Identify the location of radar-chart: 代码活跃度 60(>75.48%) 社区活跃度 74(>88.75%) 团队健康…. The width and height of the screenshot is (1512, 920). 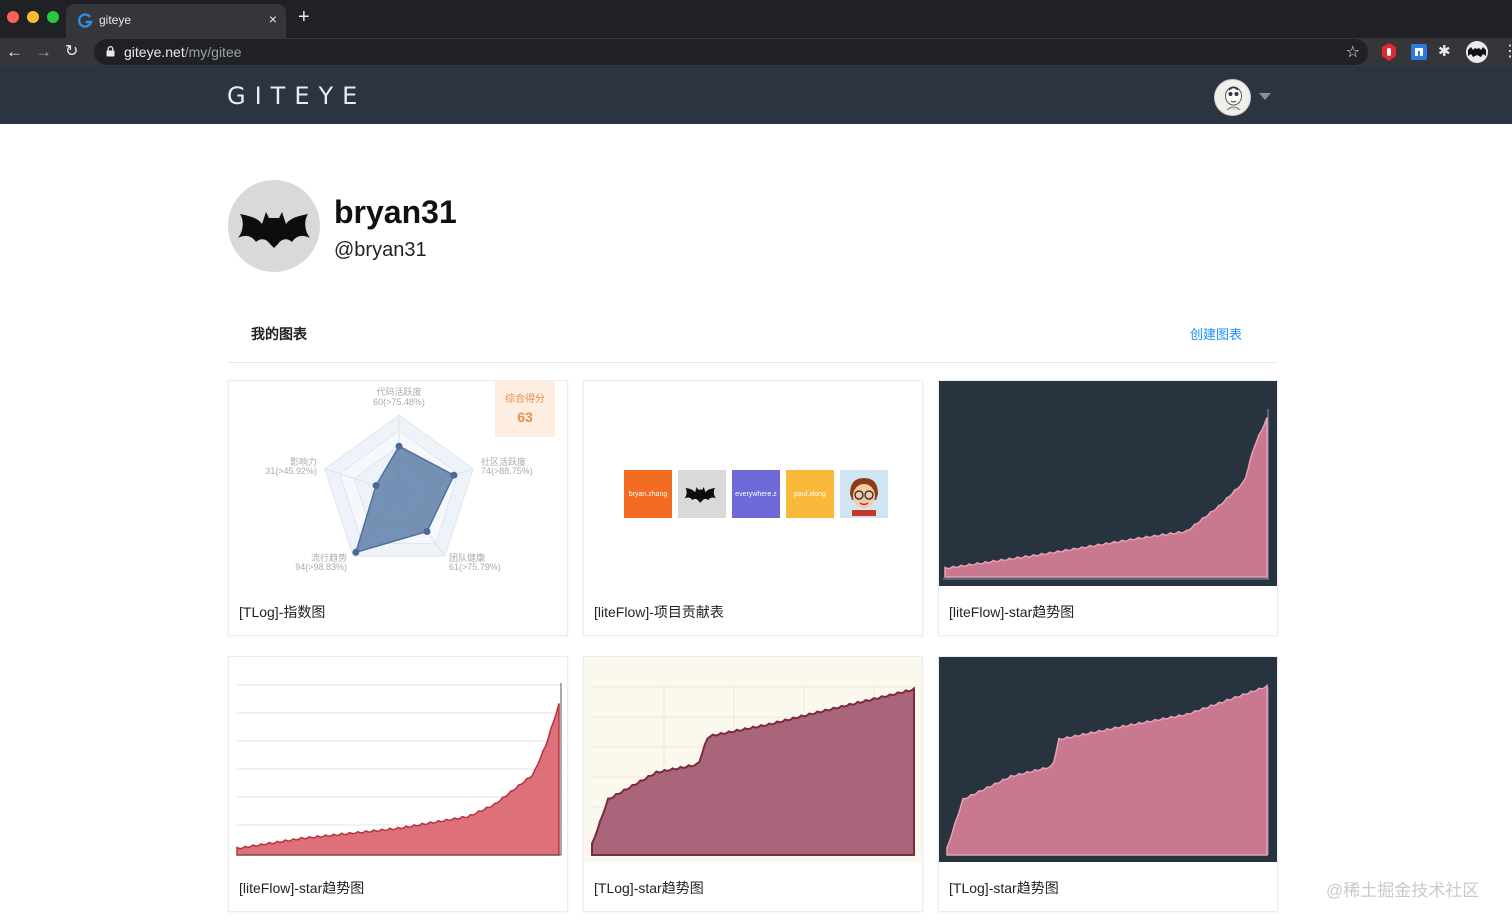
(410, 476).